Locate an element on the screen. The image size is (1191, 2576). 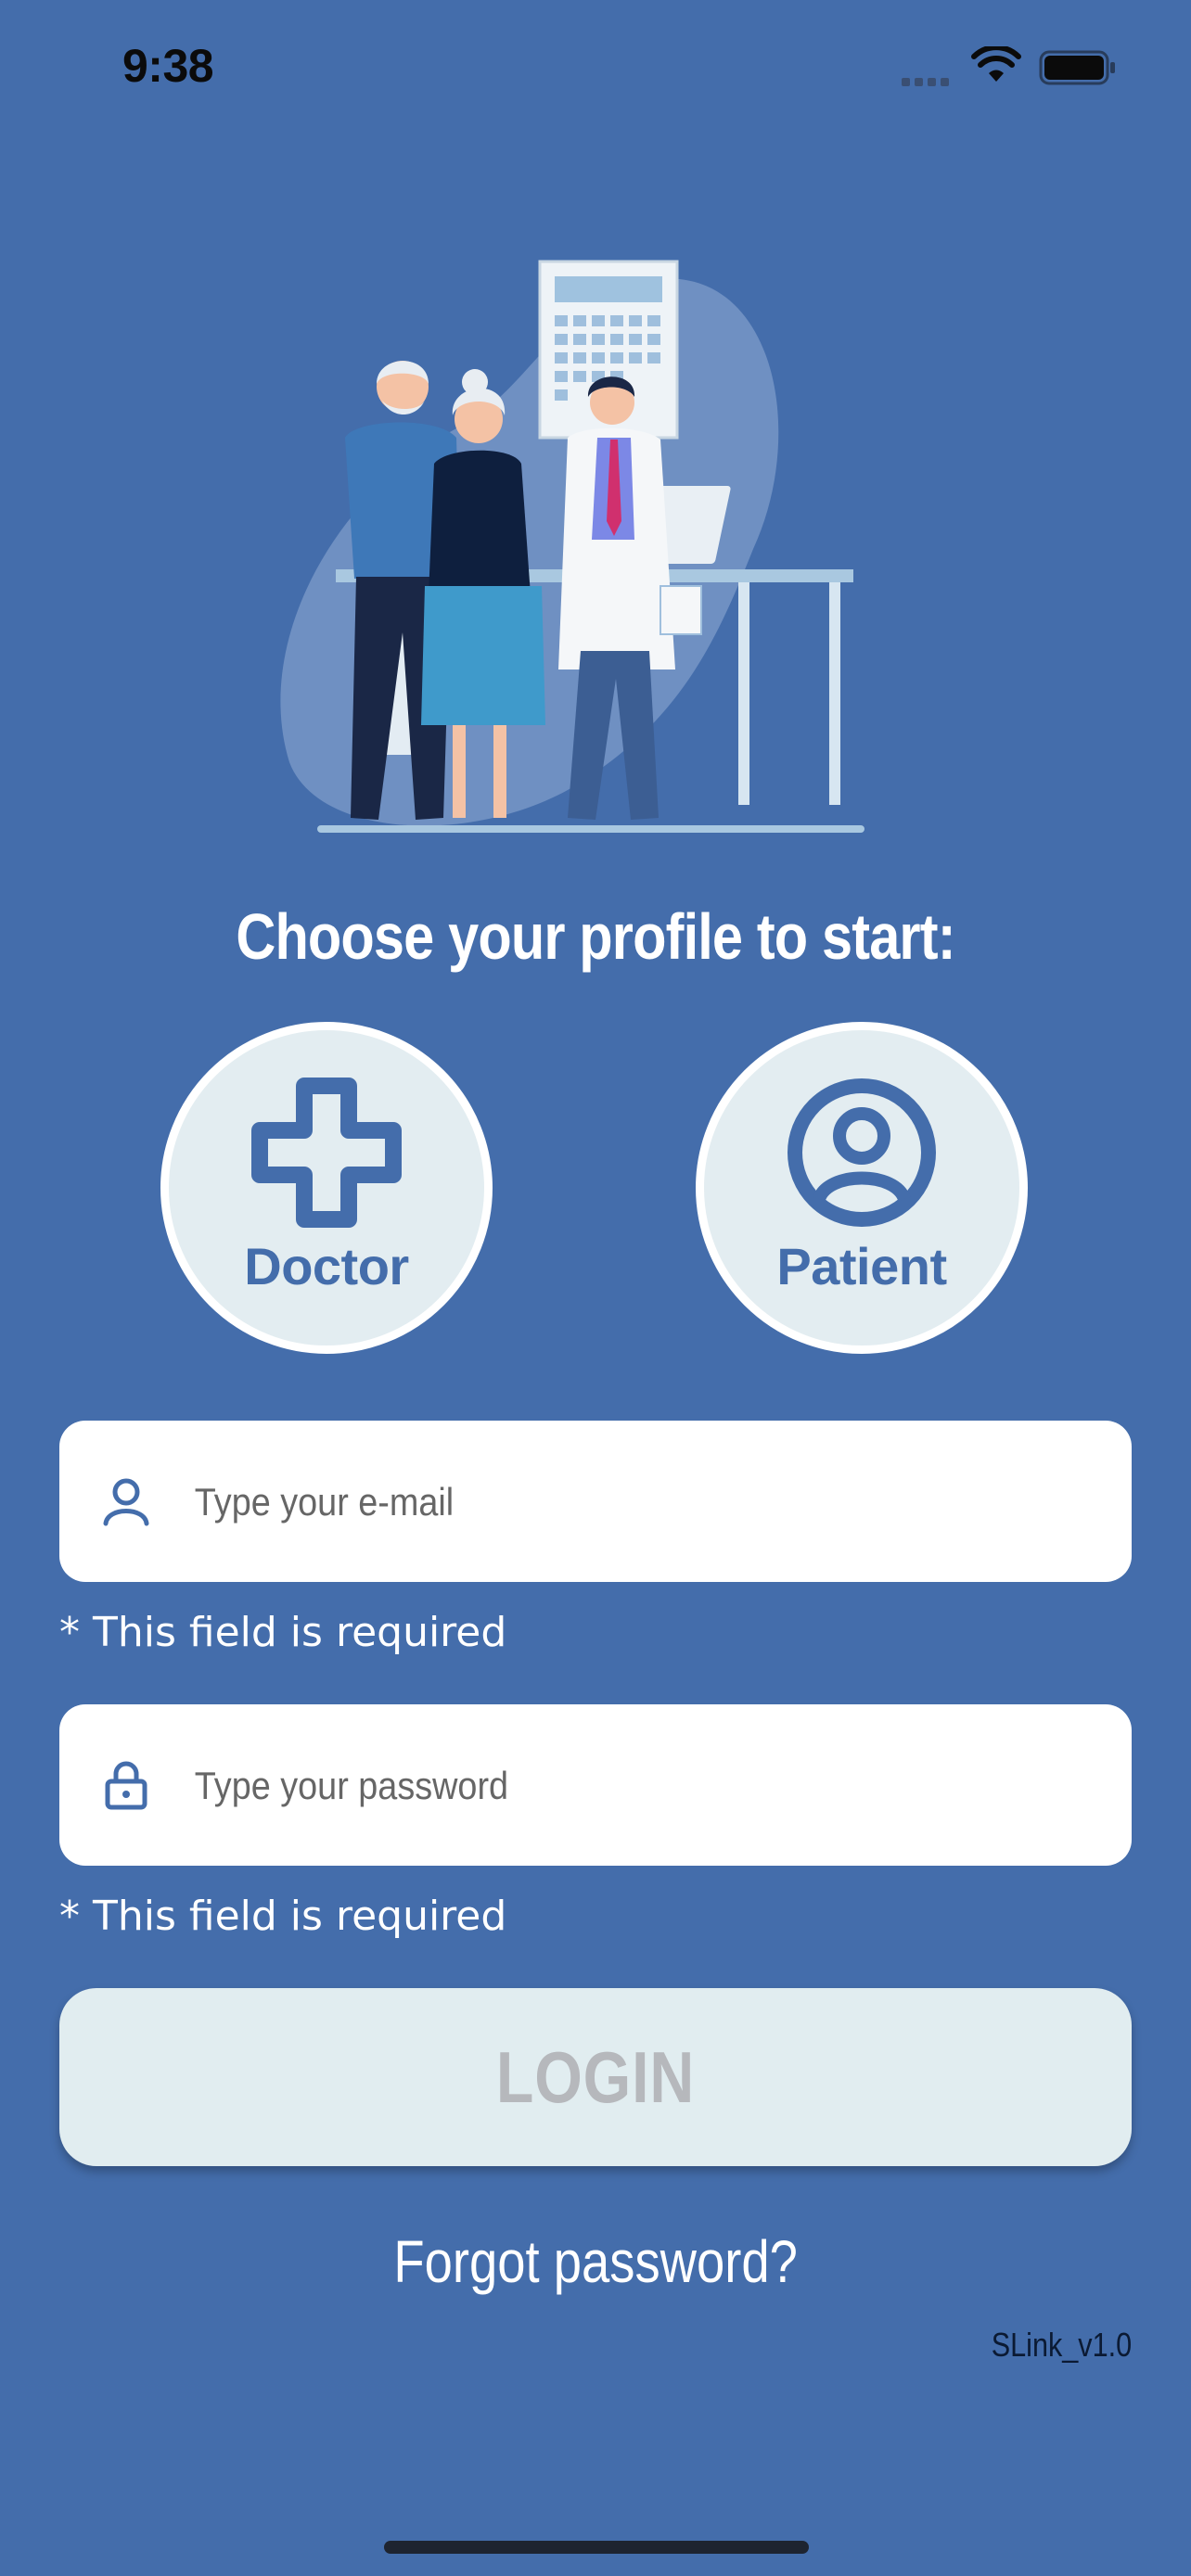
doctor-patients-illustration is located at coordinates (572, 546).